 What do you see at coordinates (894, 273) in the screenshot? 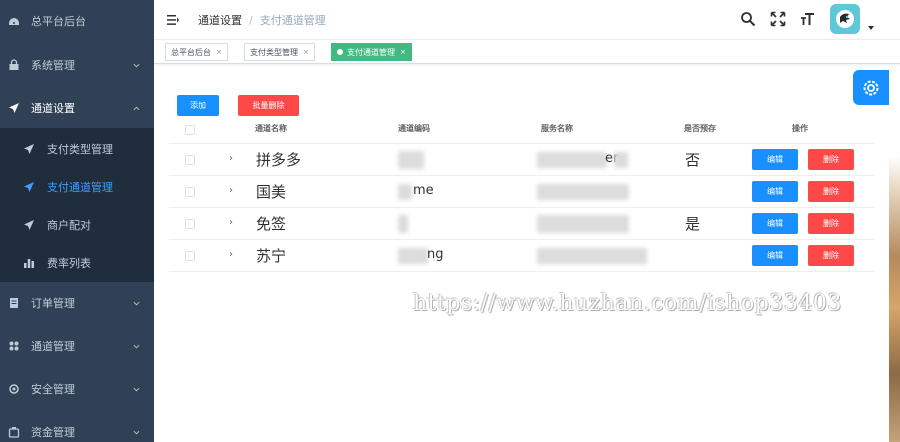
I see `background-edge` at bounding box center [894, 273].